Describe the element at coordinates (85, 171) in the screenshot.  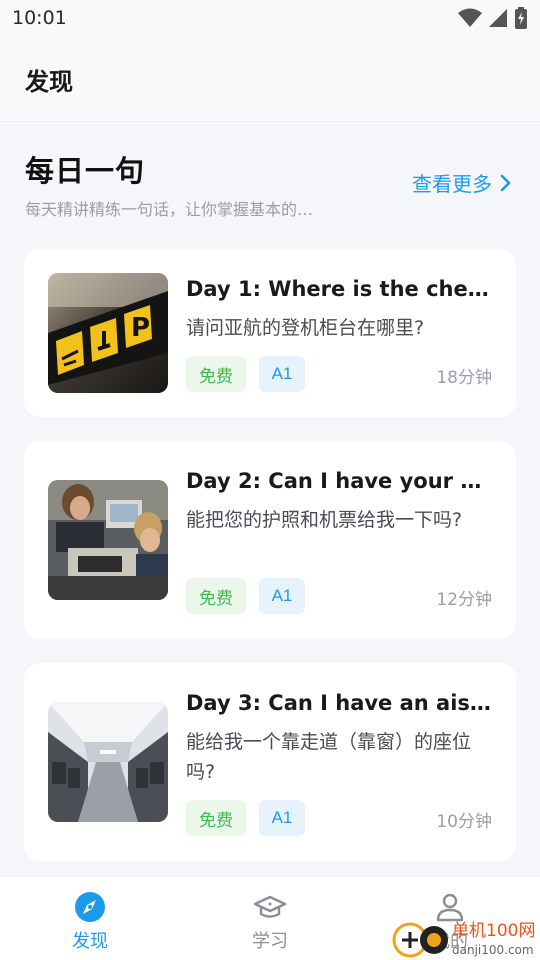
I see `section-title: 每日一句` at that location.